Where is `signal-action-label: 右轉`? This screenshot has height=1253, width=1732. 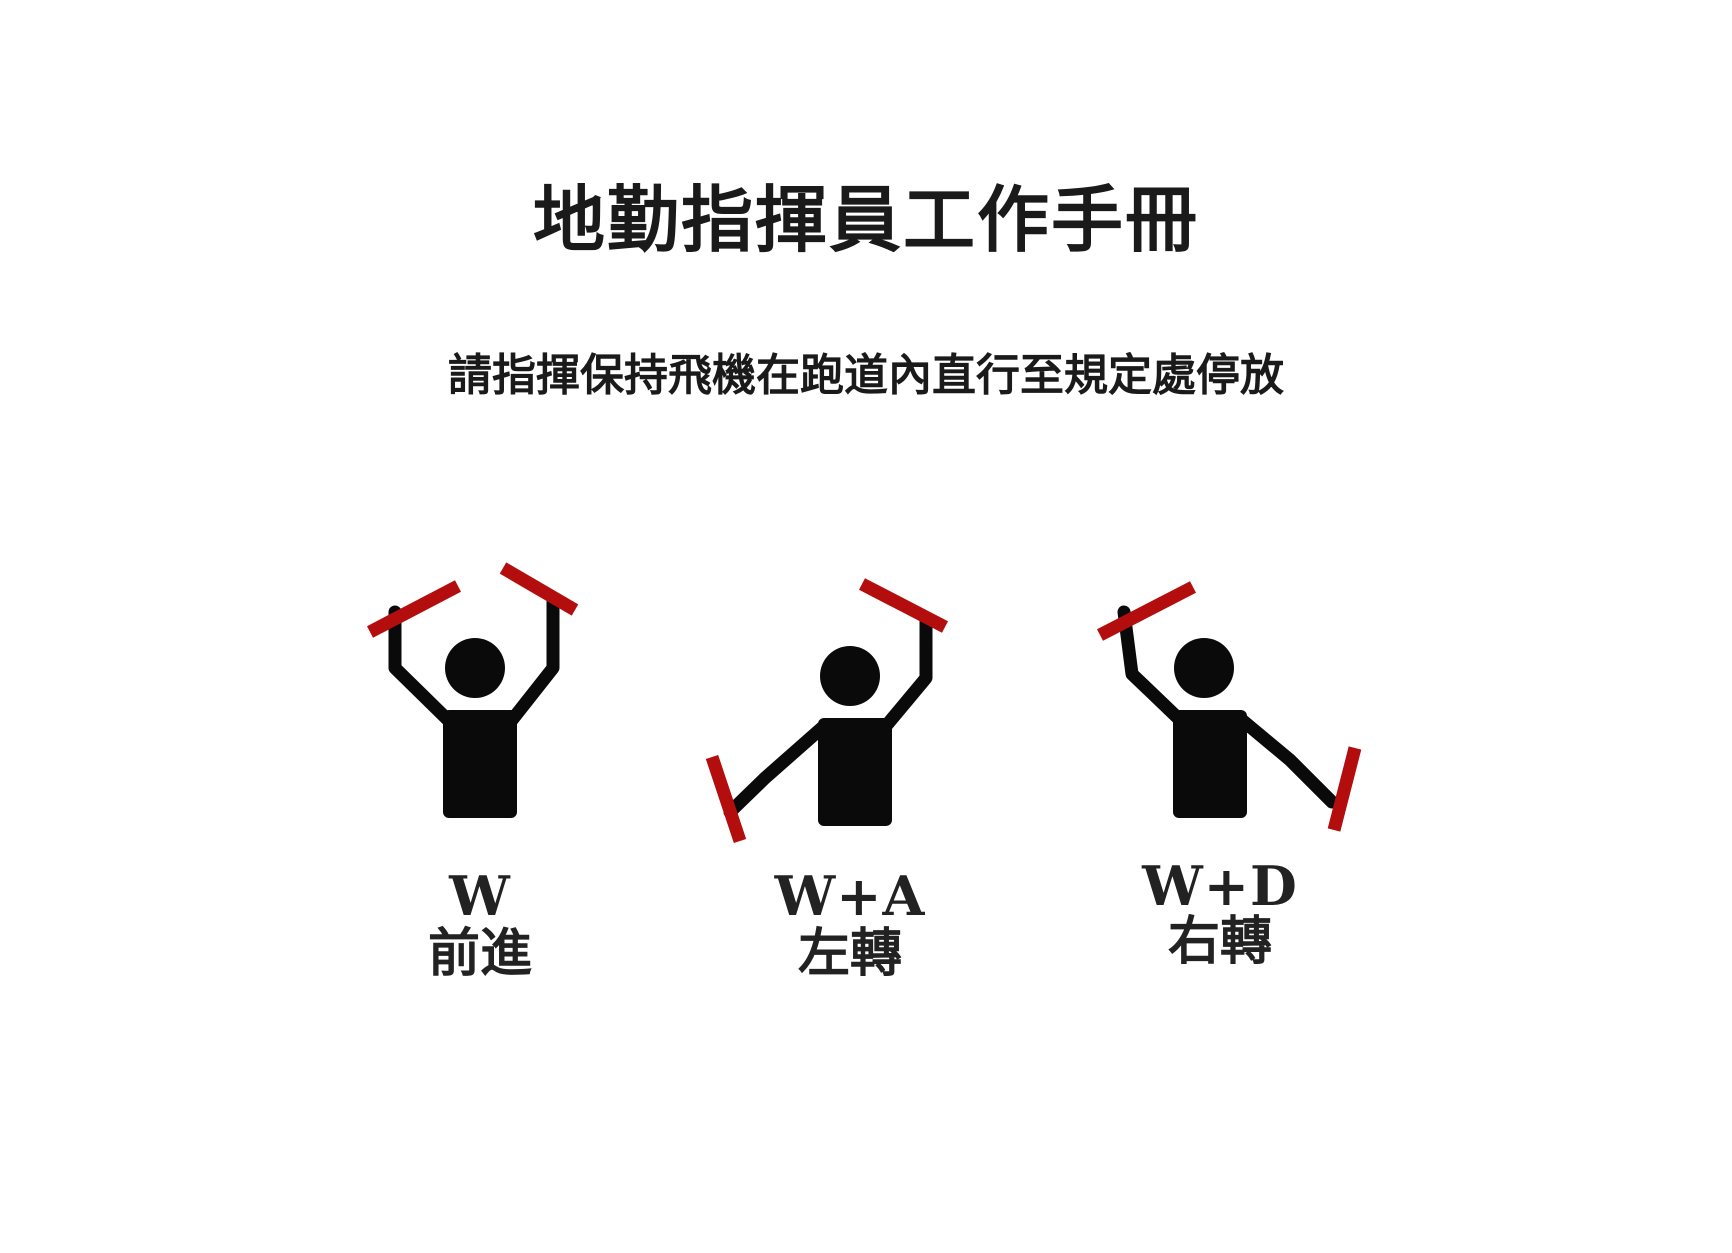 signal-action-label: 右轉 is located at coordinates (1219, 941).